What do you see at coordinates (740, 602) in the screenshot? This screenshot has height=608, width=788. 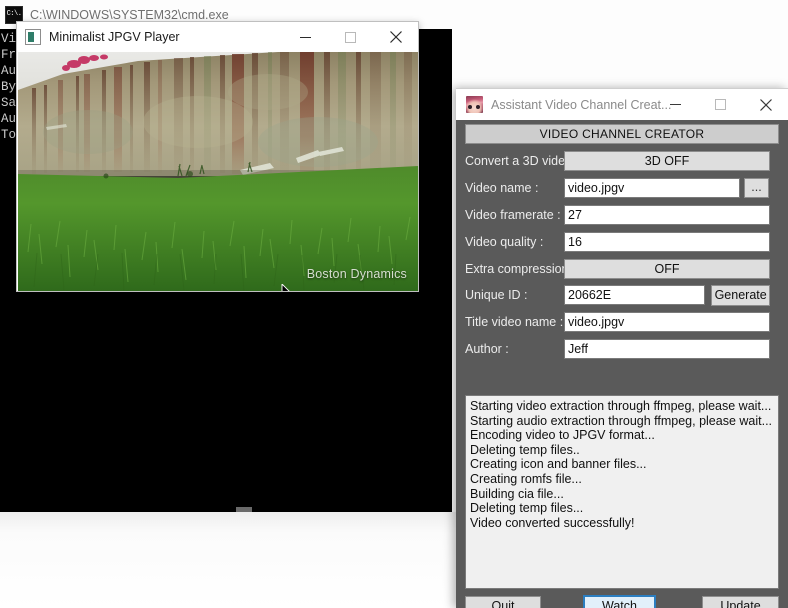 I see `update-button: Update` at bounding box center [740, 602].